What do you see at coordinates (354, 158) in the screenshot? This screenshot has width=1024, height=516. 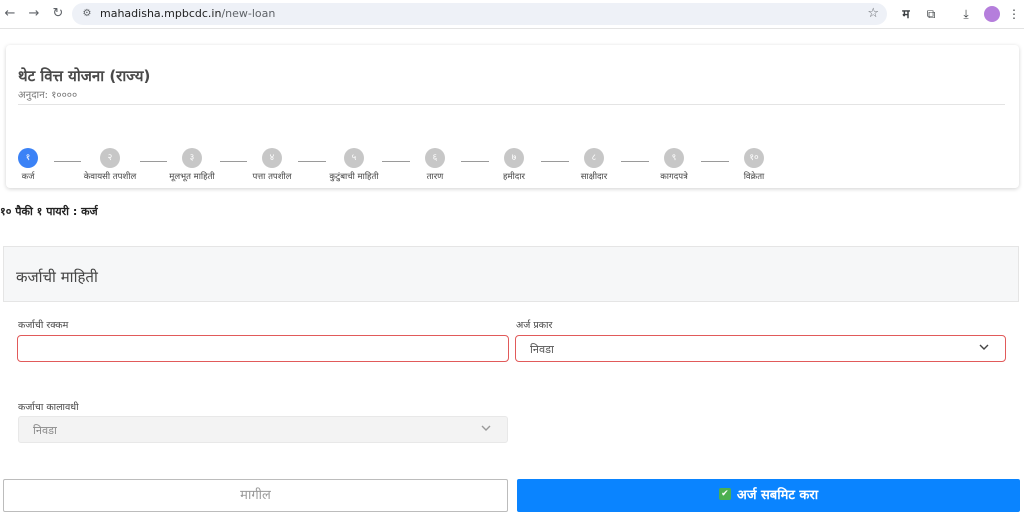 I see `step-number: ५` at bounding box center [354, 158].